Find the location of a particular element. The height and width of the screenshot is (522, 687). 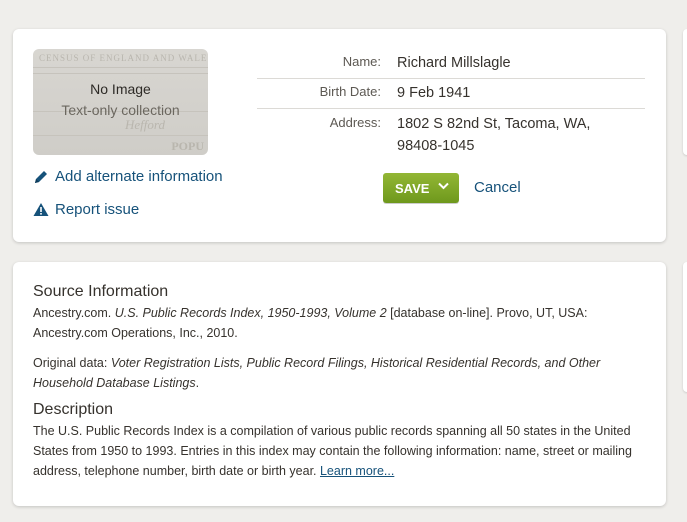

name-label: Name: is located at coordinates (361, 61).